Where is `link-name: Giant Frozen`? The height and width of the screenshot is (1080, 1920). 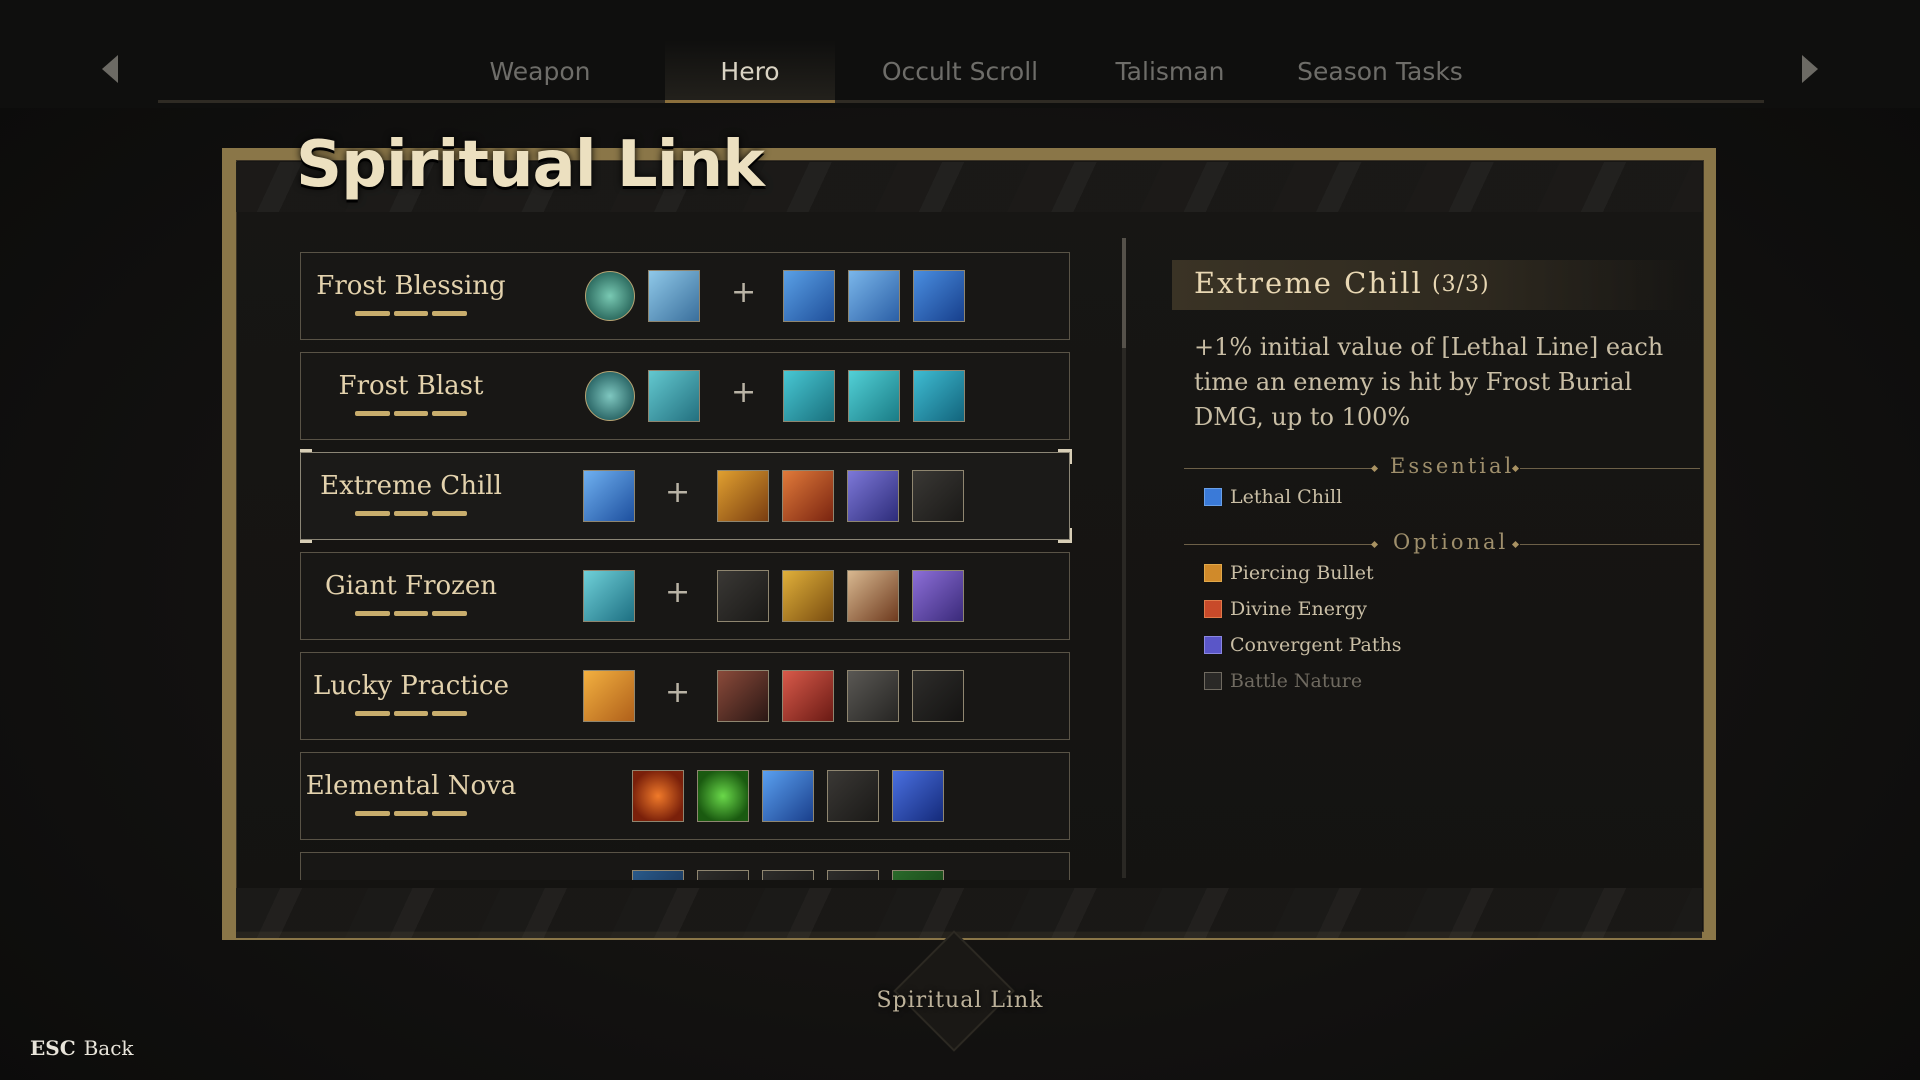 link-name: Giant Frozen is located at coordinates (411, 586).